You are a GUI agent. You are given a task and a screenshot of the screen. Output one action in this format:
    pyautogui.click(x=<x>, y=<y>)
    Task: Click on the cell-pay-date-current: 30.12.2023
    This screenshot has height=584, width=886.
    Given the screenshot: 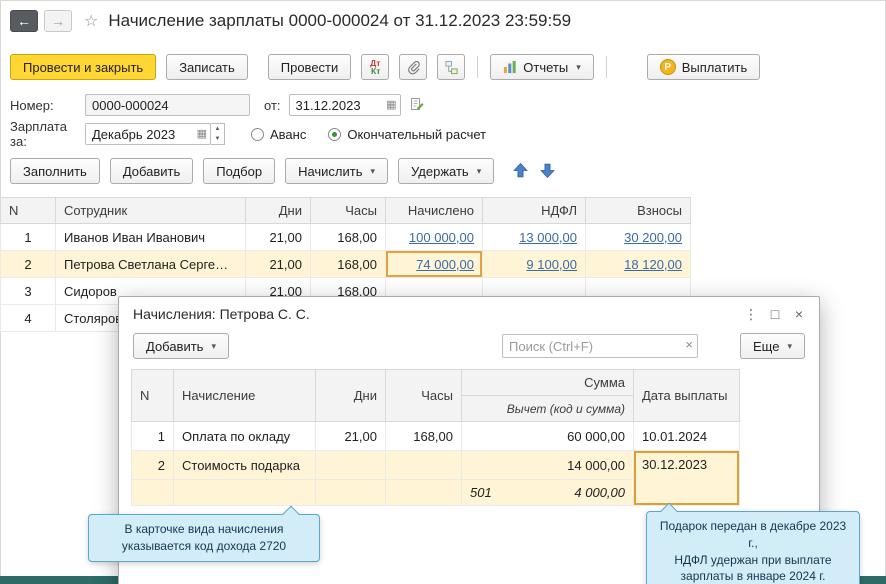 What is the action you would take?
    pyautogui.click(x=686, y=478)
    